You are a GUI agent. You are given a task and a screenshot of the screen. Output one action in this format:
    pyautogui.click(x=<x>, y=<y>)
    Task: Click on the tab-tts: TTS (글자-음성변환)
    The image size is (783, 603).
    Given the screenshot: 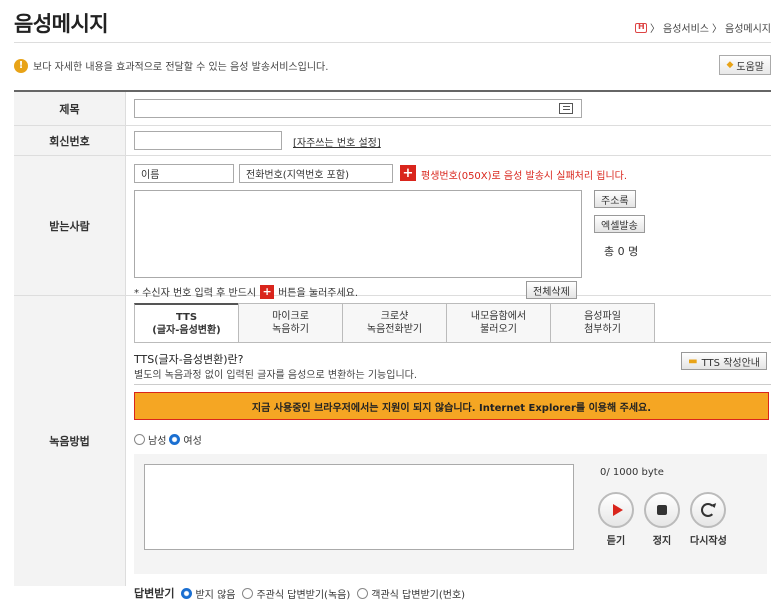 What is the action you would take?
    pyautogui.click(x=186, y=323)
    